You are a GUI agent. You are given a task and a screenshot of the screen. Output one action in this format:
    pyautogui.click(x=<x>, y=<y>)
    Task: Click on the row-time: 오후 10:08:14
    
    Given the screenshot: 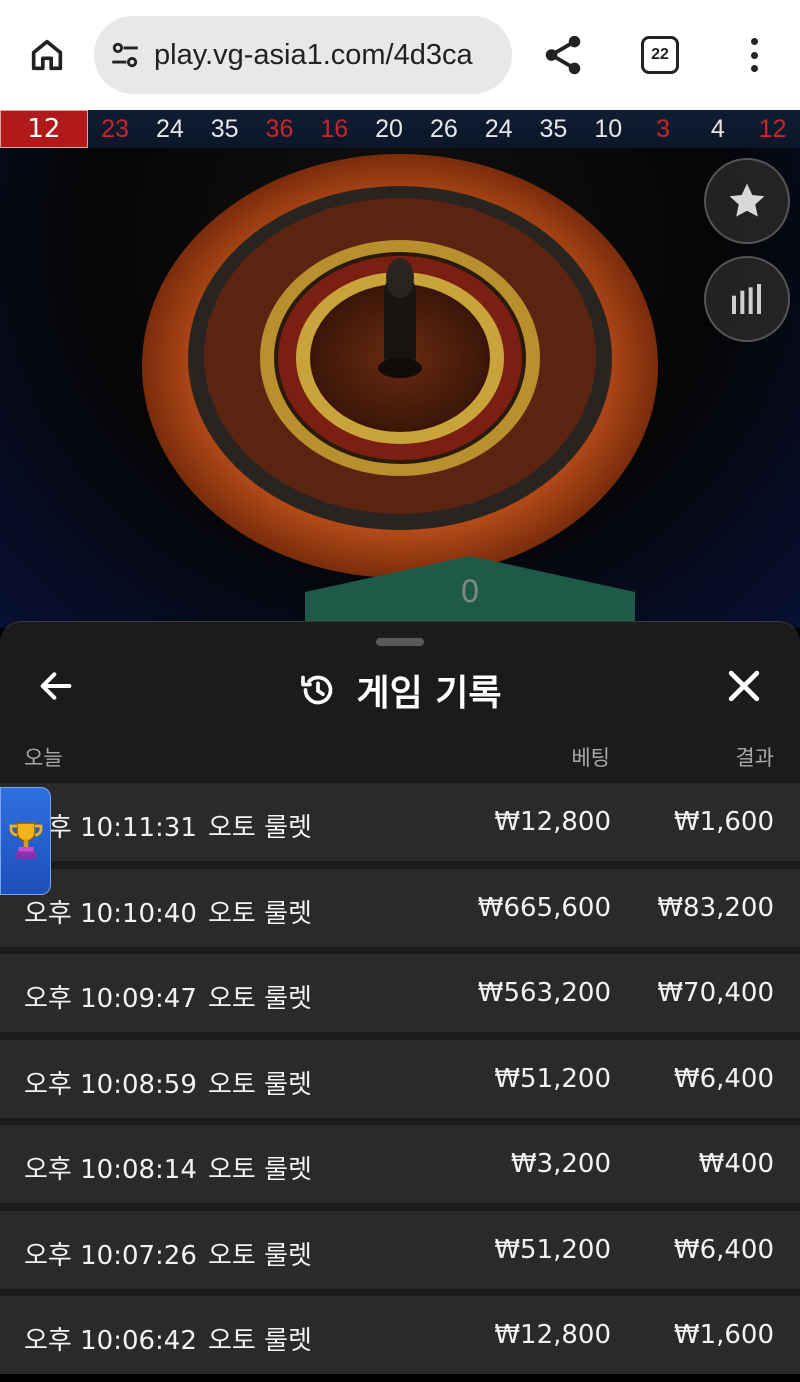 What is the action you would take?
    pyautogui.click(x=110, y=1170)
    